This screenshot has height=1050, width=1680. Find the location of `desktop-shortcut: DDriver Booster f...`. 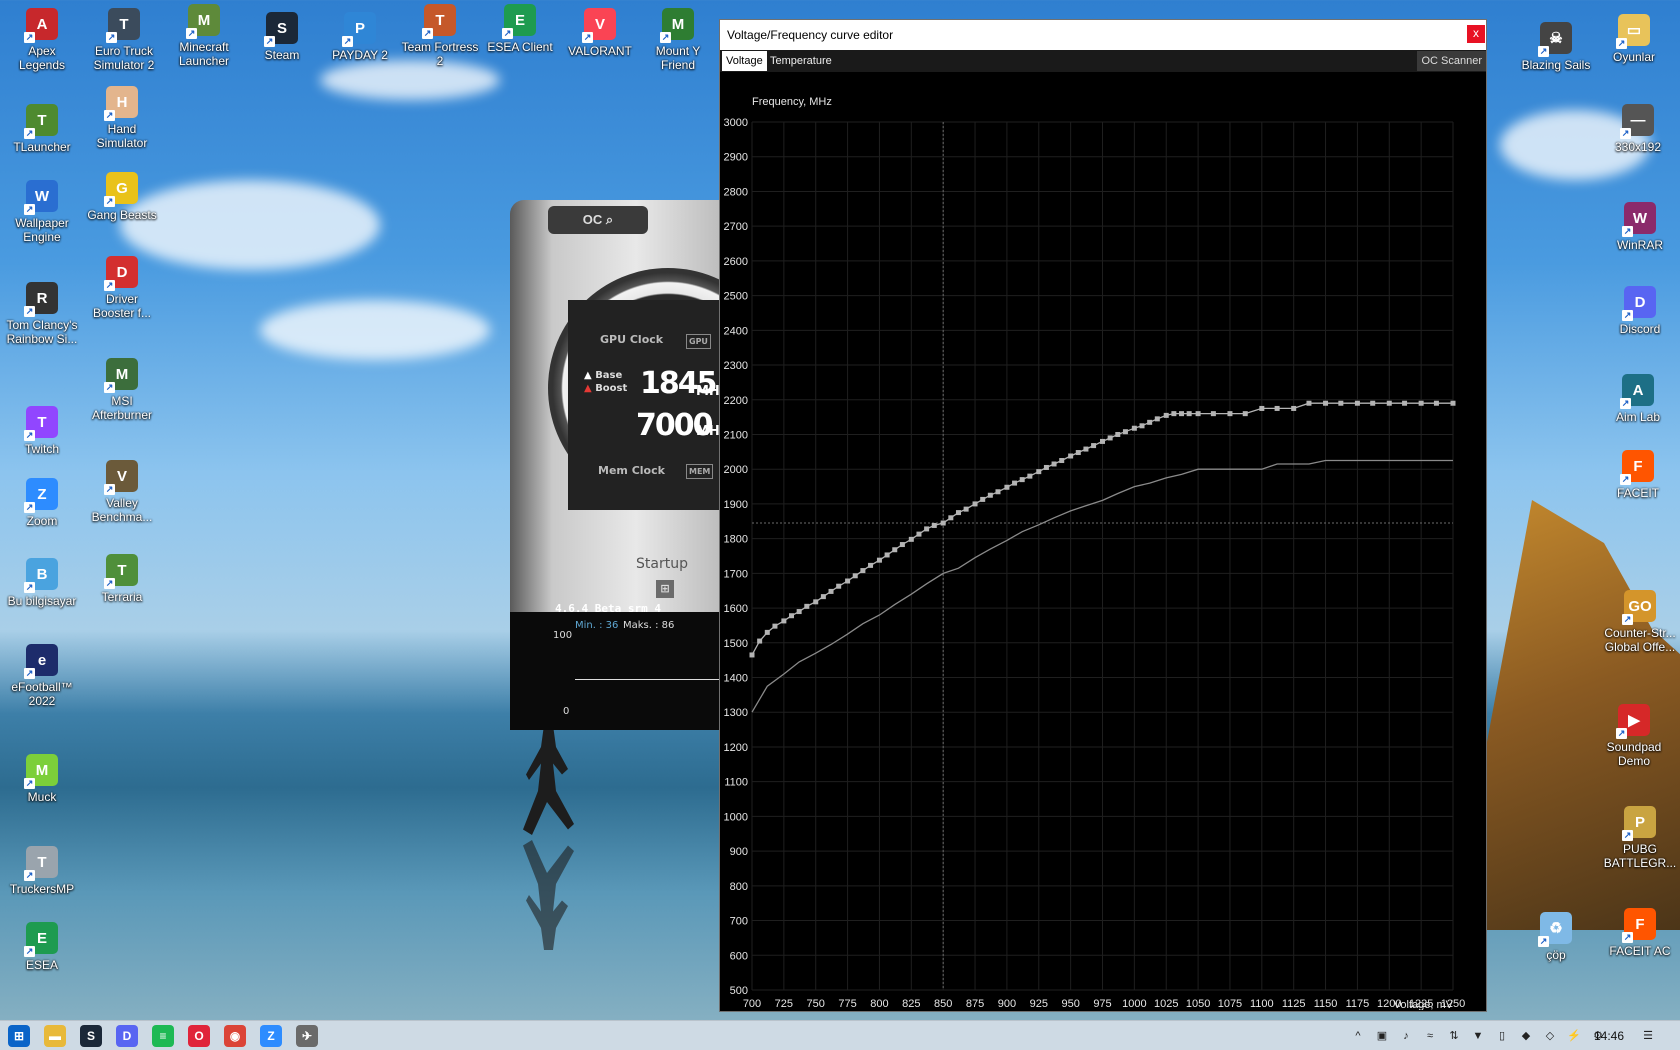

desktop-shortcut: DDriver Booster f... is located at coordinates (122, 288).